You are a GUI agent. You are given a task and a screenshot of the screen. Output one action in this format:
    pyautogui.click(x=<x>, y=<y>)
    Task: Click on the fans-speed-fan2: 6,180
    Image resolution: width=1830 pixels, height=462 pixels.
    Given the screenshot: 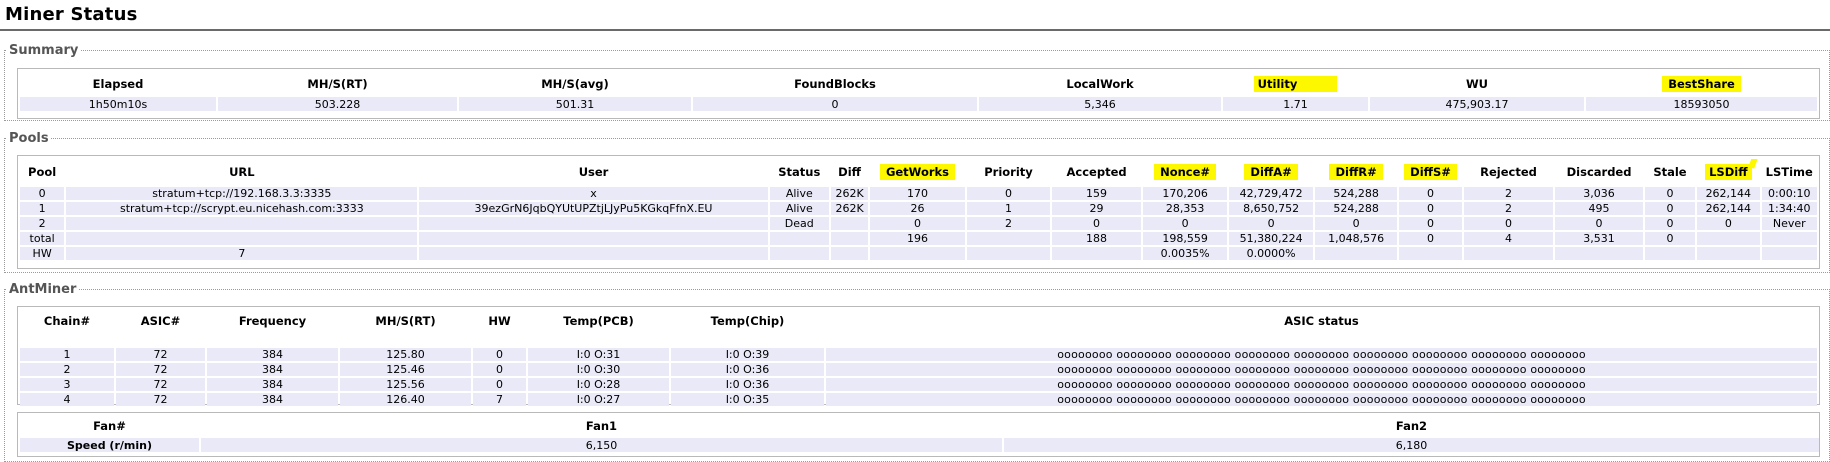 What is the action you would take?
    pyautogui.click(x=1411, y=445)
    